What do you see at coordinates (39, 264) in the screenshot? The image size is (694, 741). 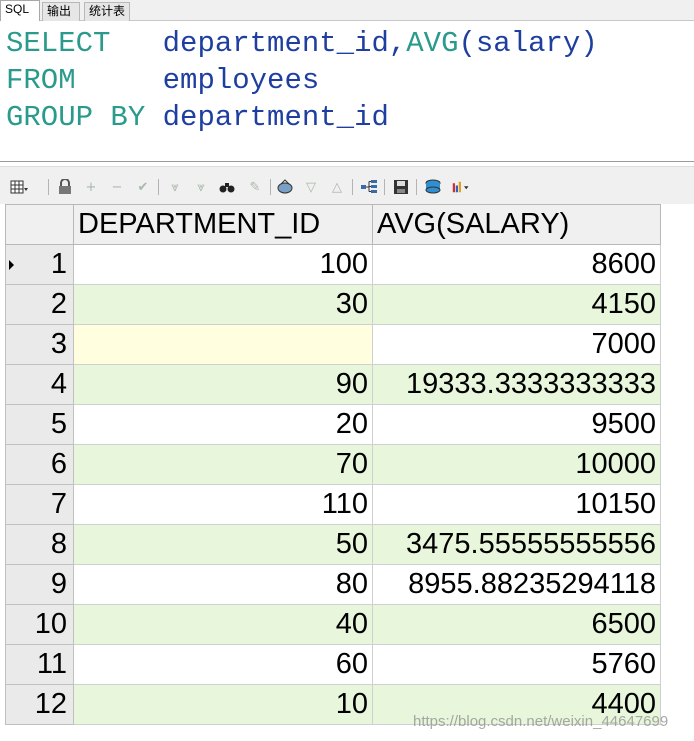 I see `row-number: 1` at bounding box center [39, 264].